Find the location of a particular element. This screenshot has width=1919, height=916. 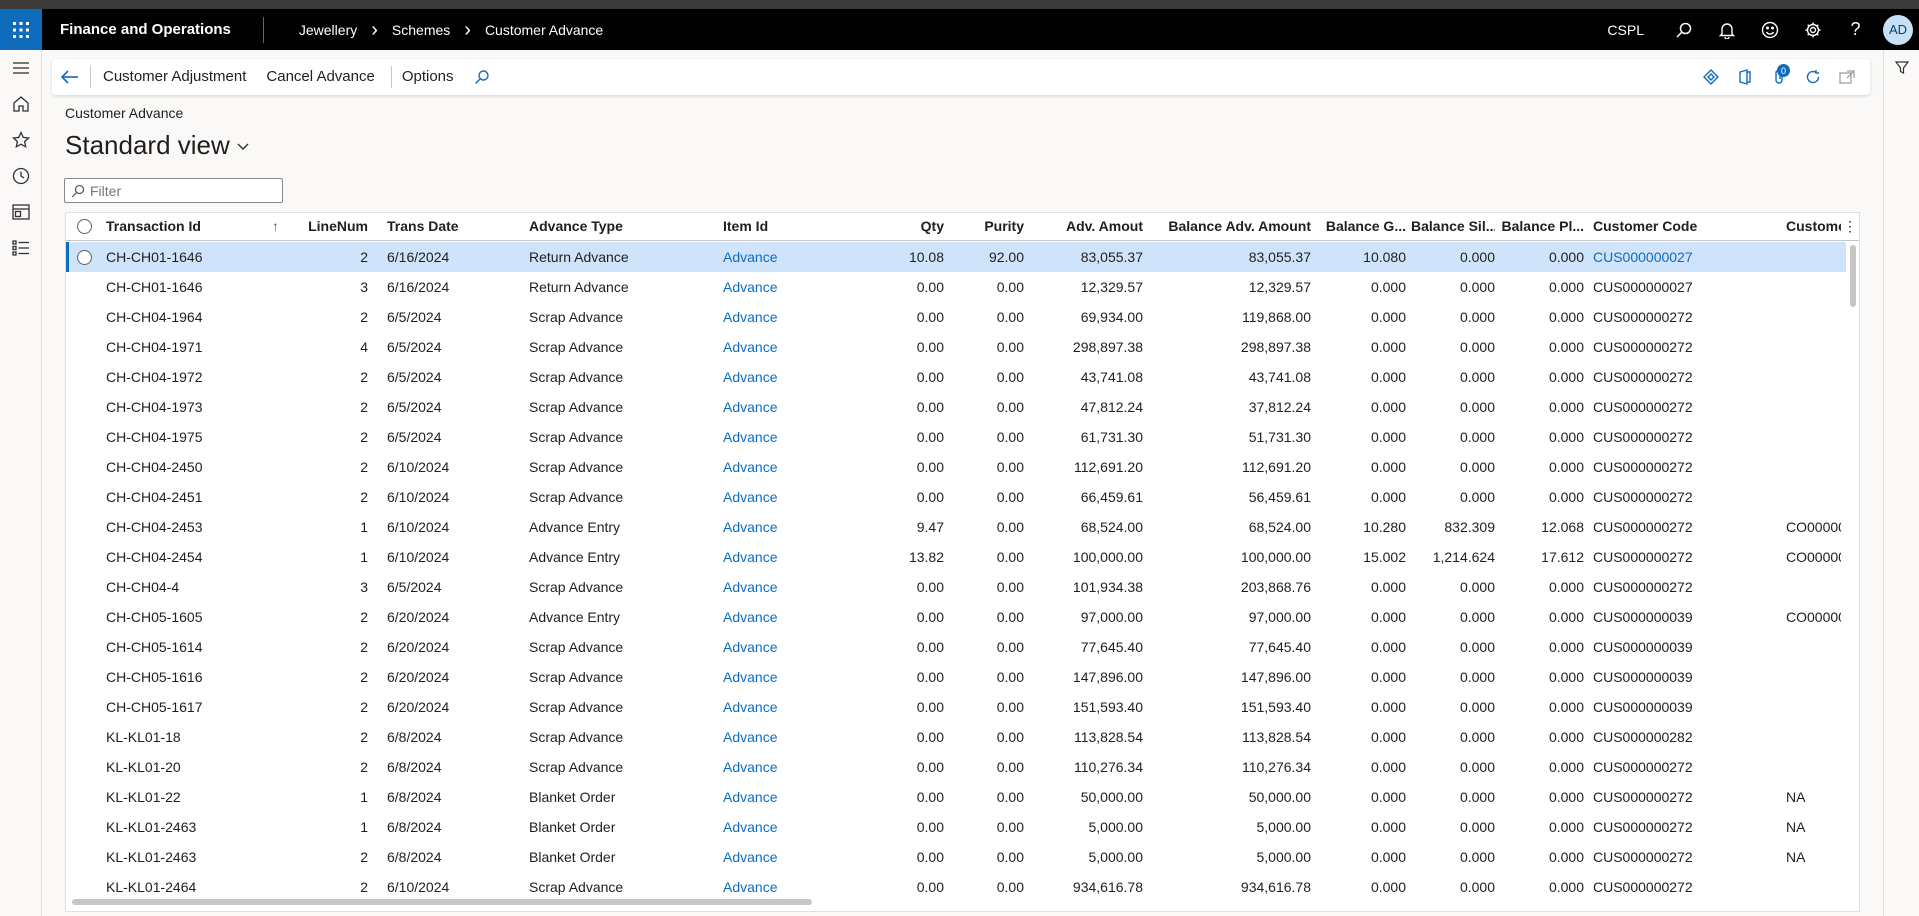

cell-purity: 0.00 is located at coordinates (1010, 347).